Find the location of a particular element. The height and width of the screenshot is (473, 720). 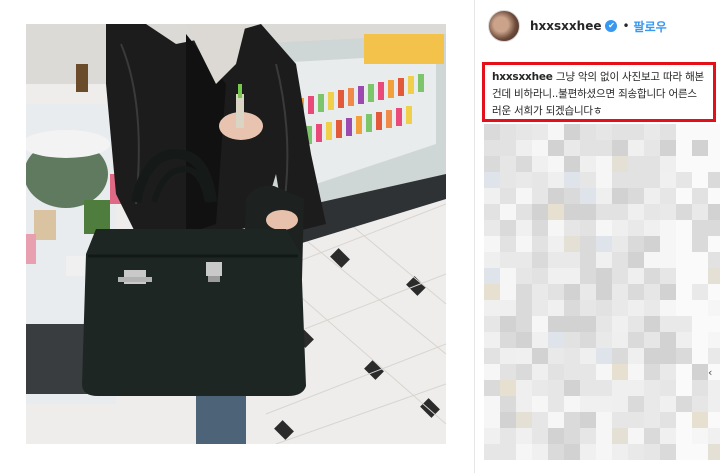

username-link: hxxsxxhee is located at coordinates (565, 26).